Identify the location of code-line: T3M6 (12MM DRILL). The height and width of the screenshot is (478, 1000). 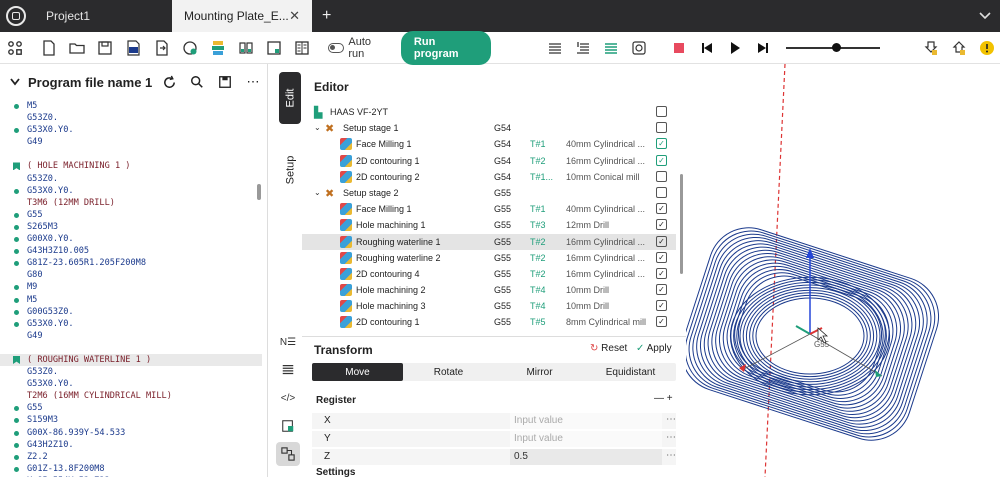
(131, 203).